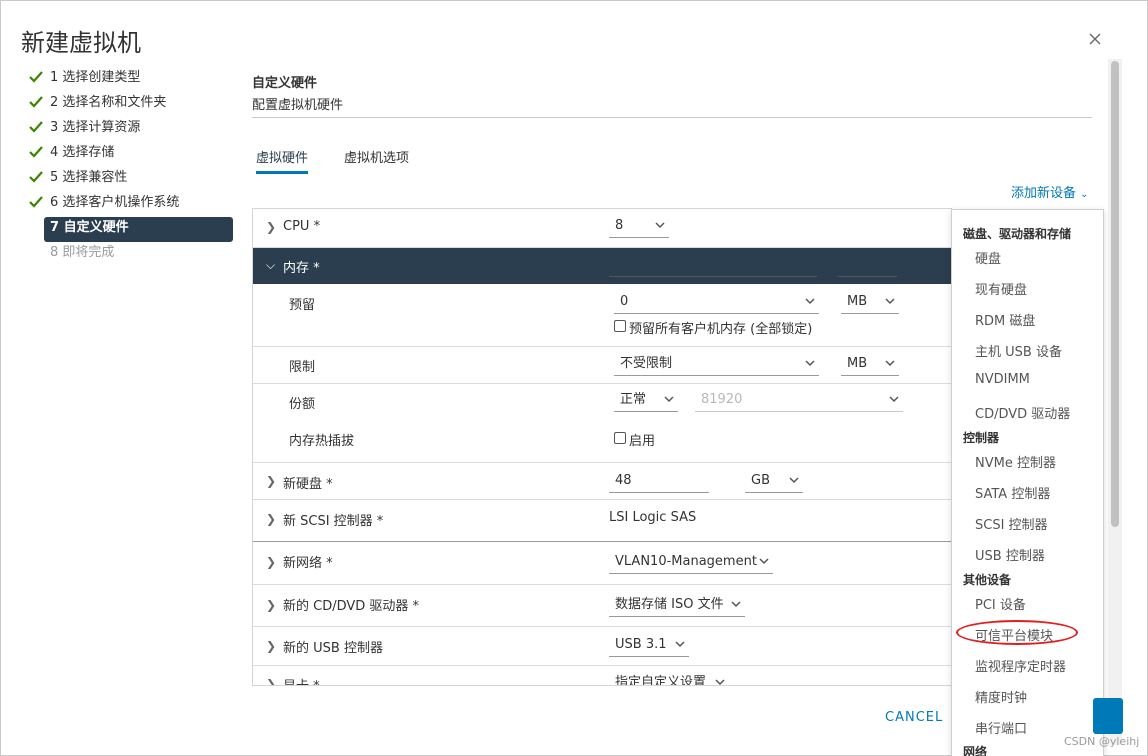  I want to click on network-select: VLAN10-Management, so click(691, 563).